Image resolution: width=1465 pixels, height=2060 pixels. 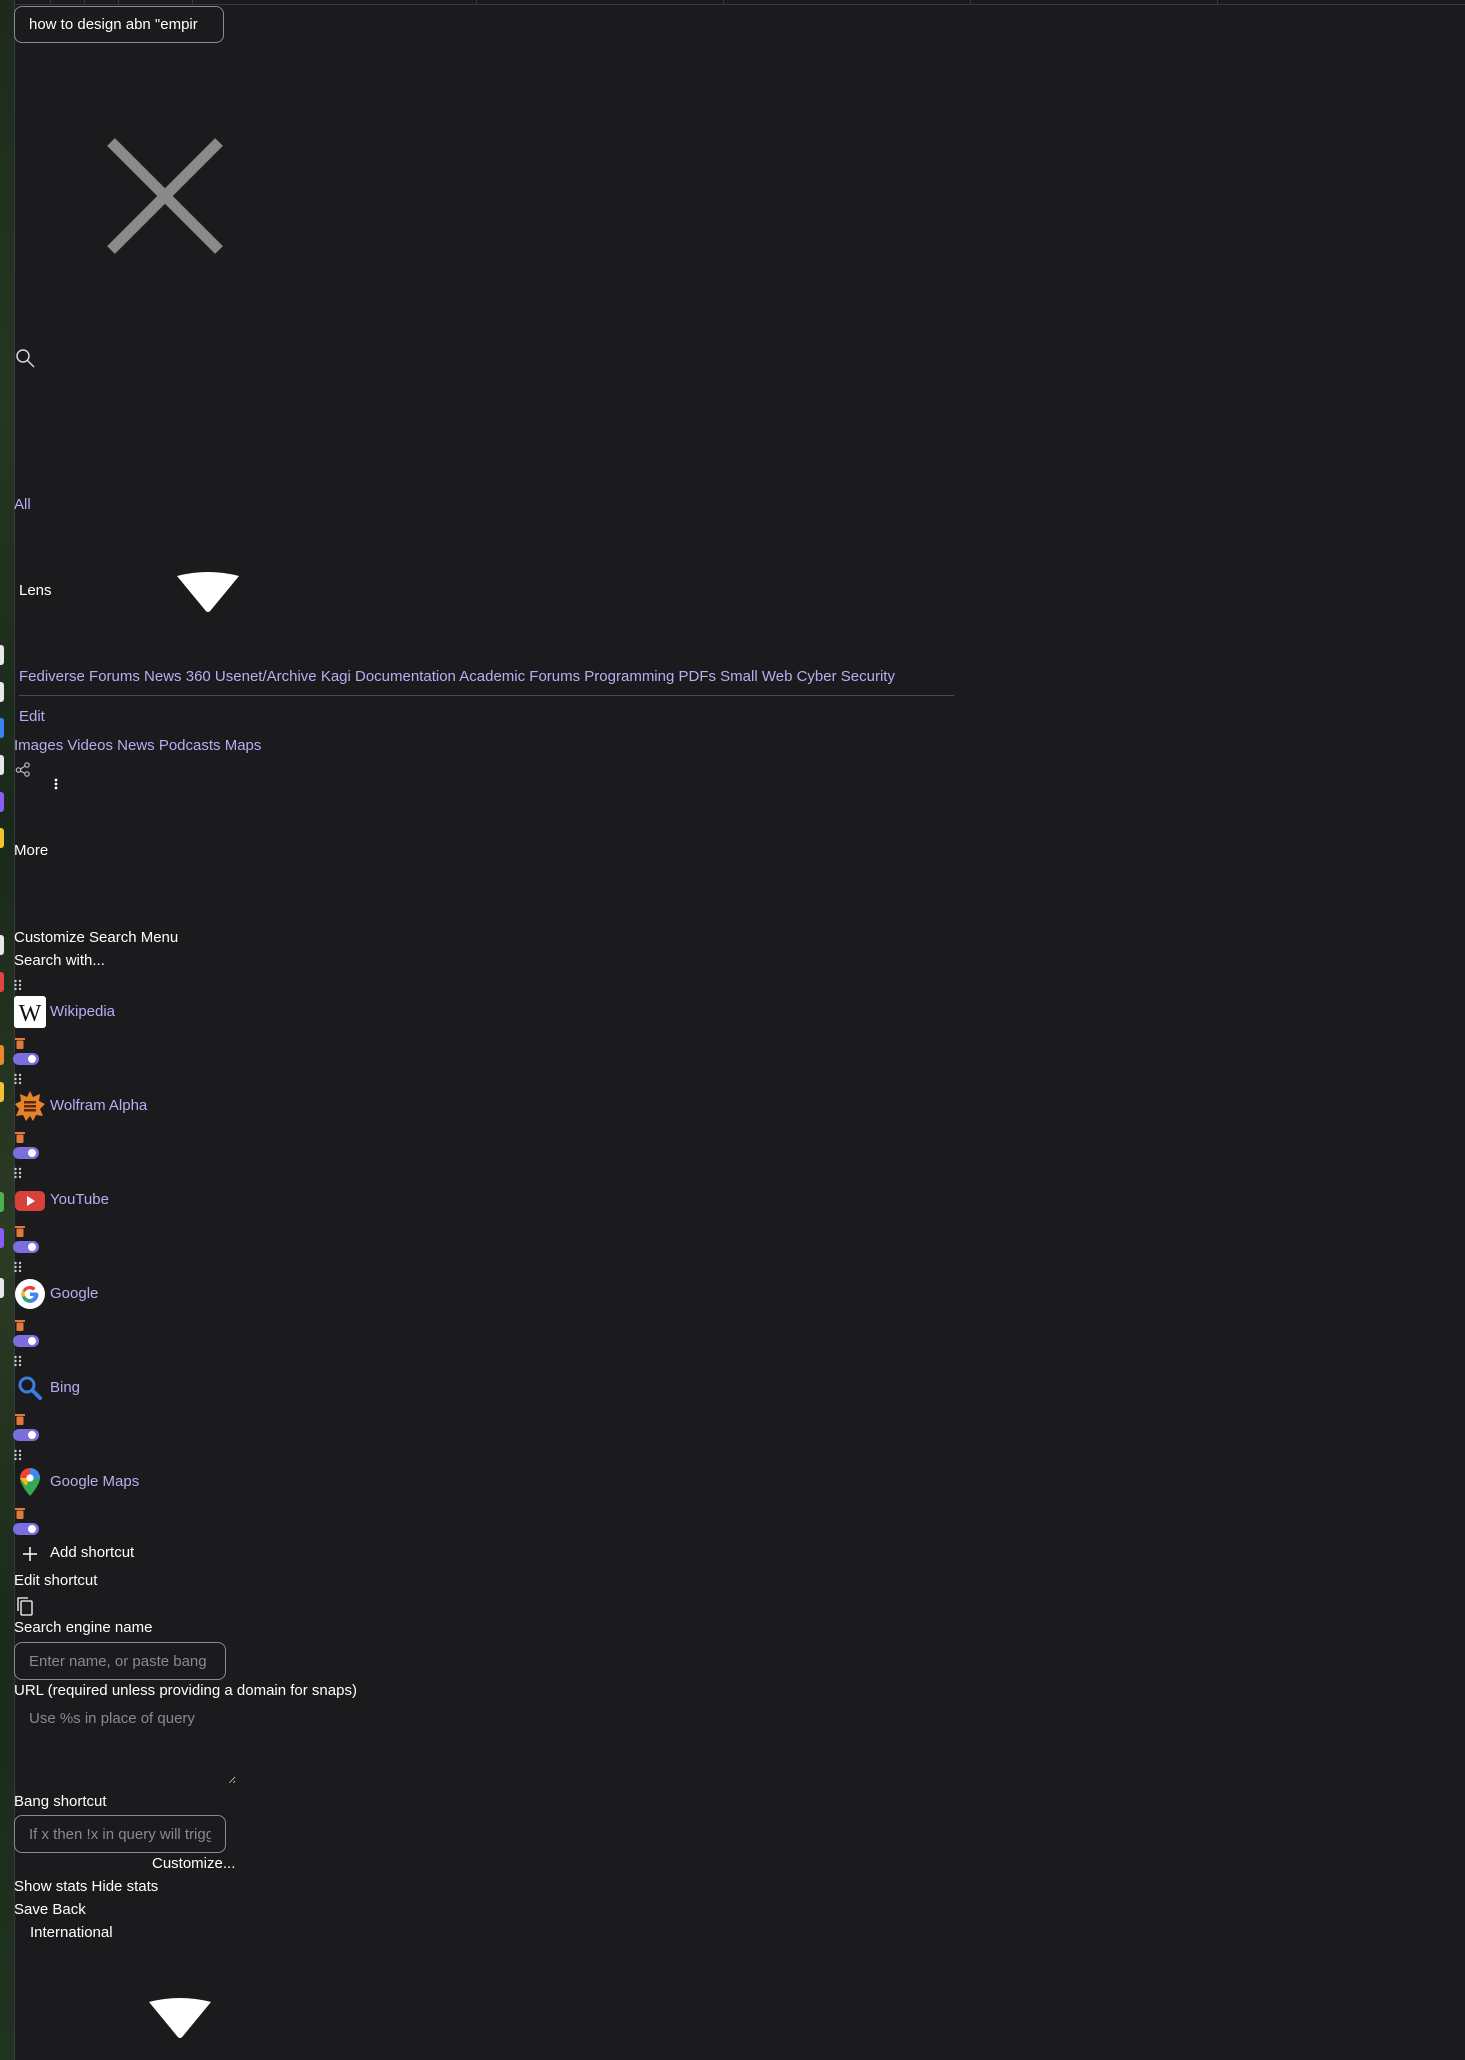 I want to click on wolfram-alpha-icon, so click(x=30, y=1106).